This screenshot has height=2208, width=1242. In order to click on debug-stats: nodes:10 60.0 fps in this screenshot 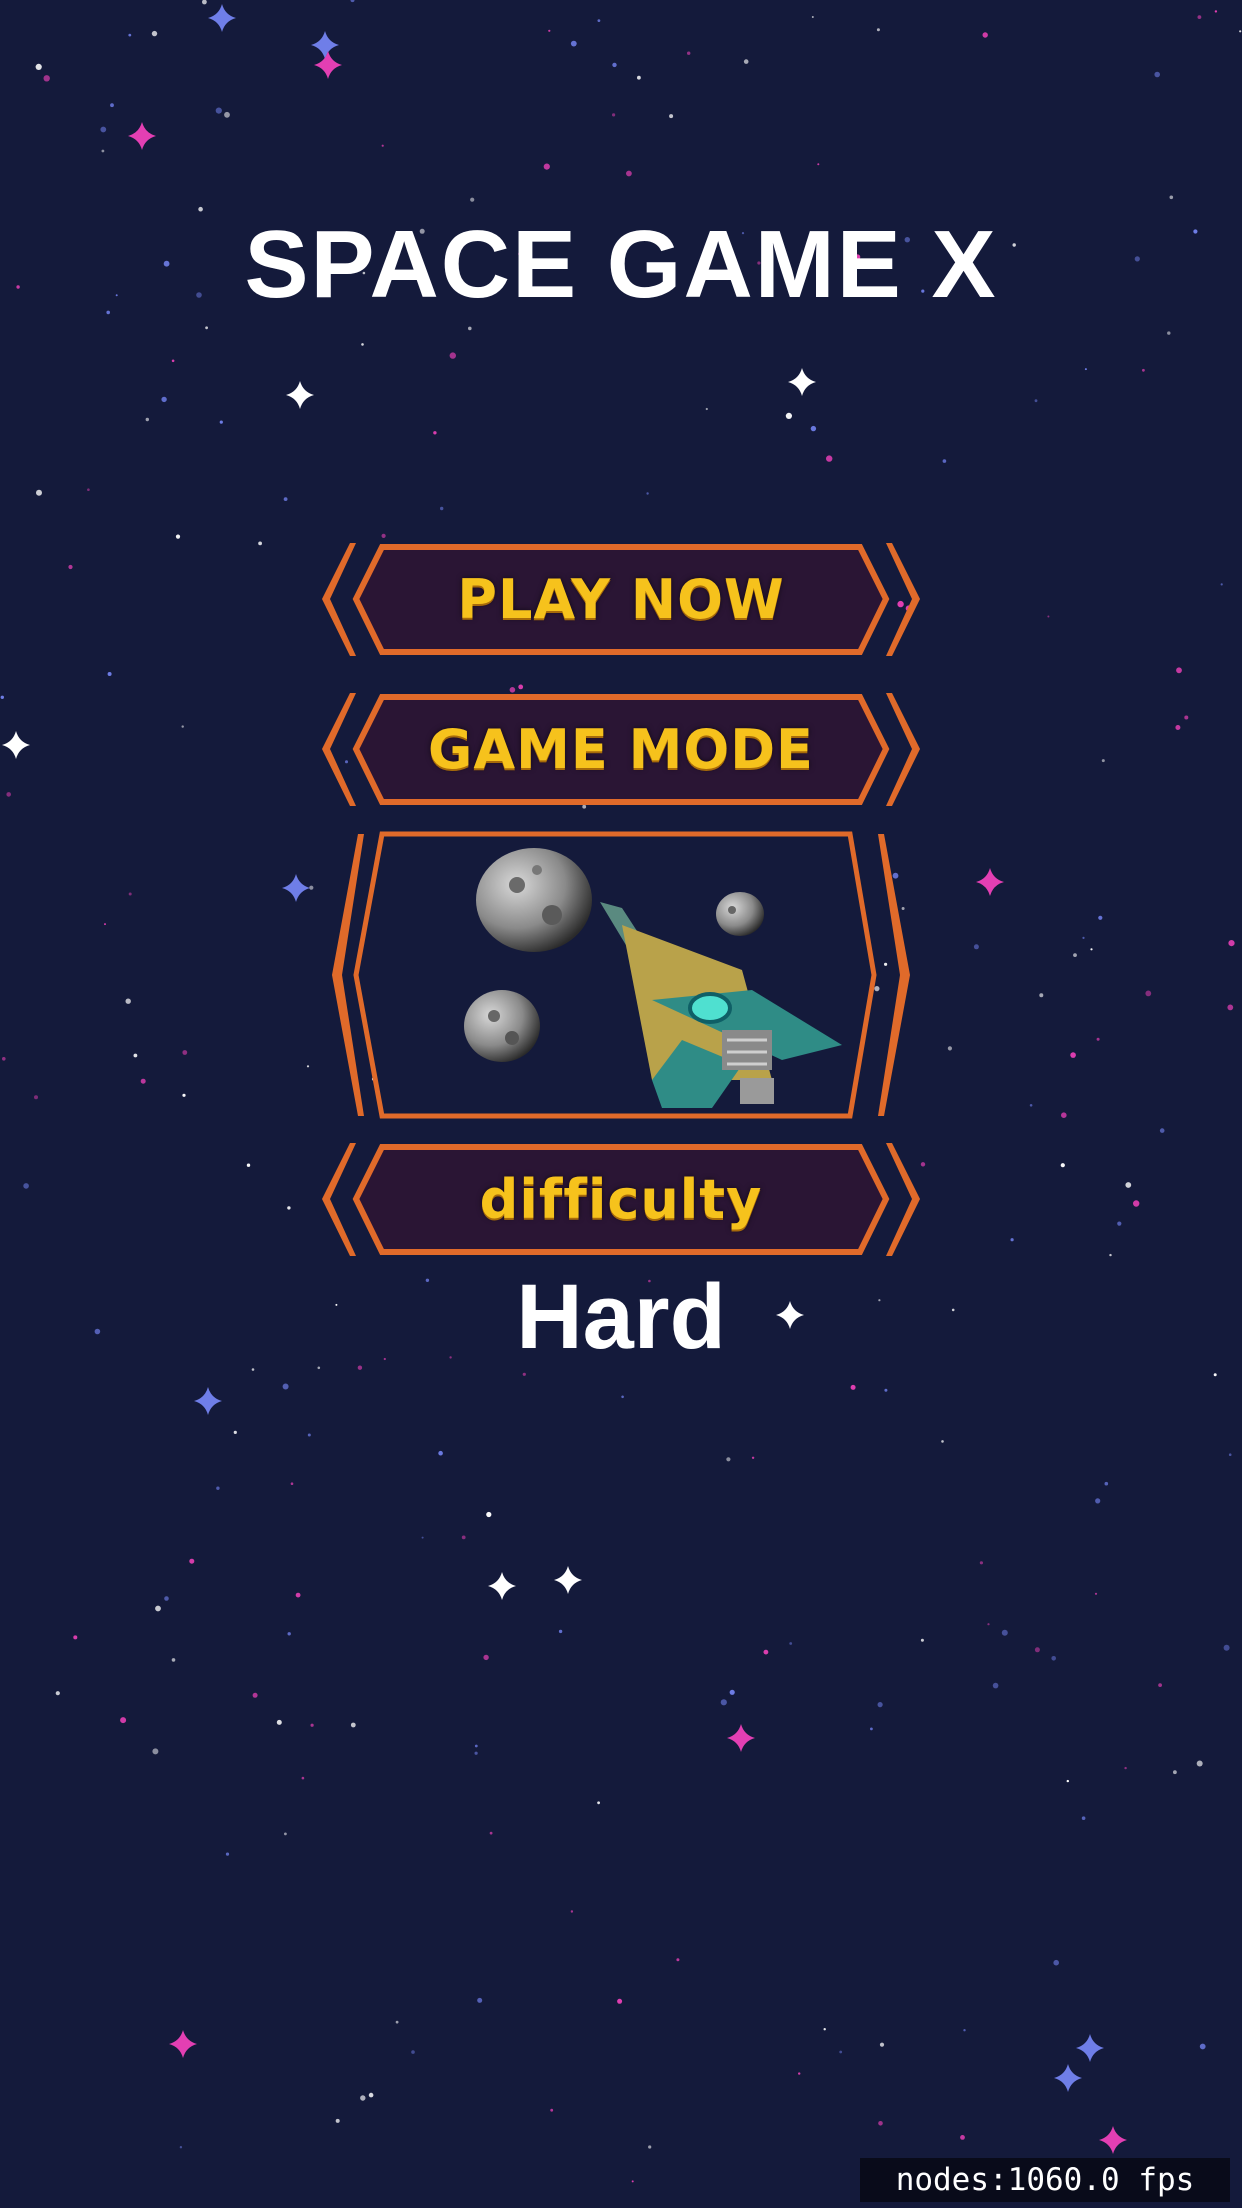, I will do `click(1045, 2180)`.